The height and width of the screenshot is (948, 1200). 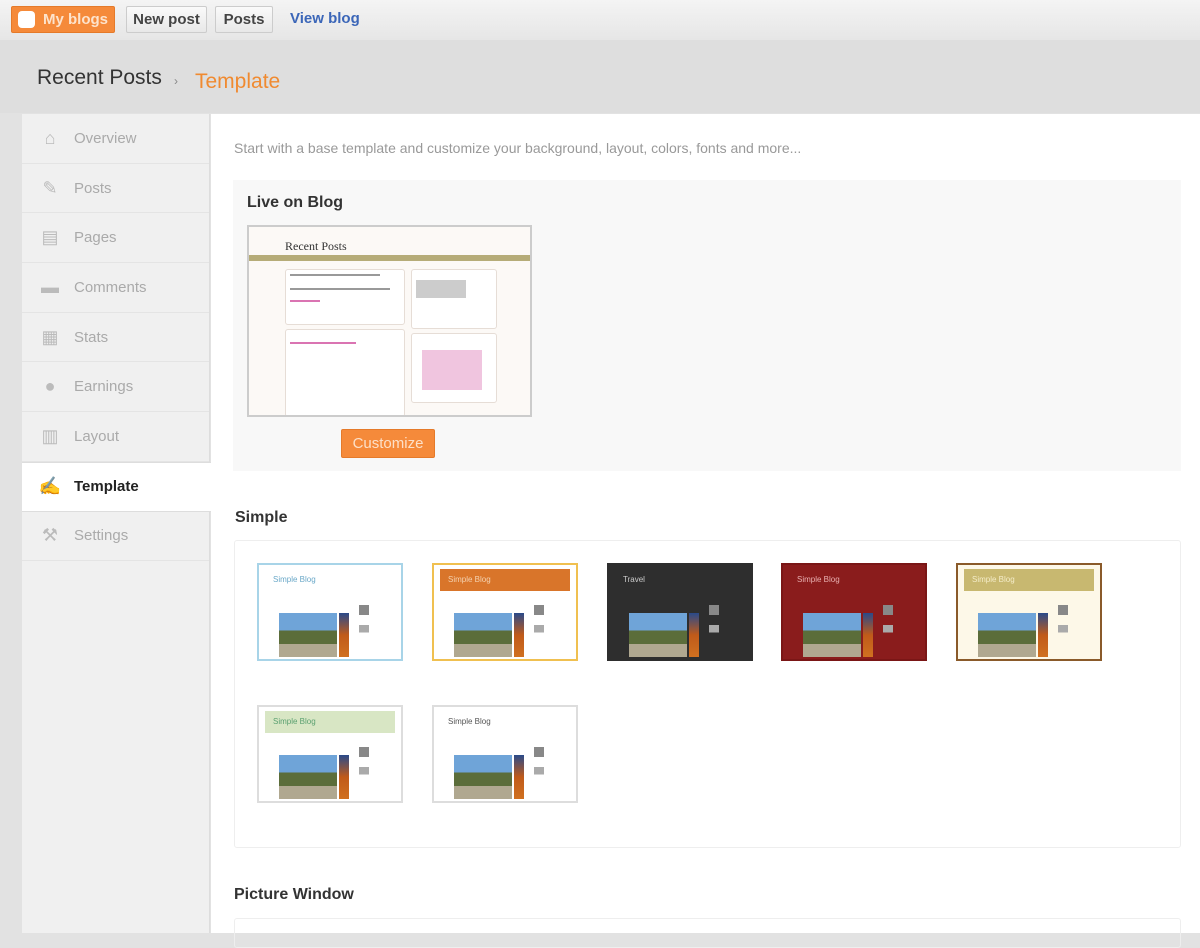 I want to click on new-post-button: New post, so click(x=166, y=19).